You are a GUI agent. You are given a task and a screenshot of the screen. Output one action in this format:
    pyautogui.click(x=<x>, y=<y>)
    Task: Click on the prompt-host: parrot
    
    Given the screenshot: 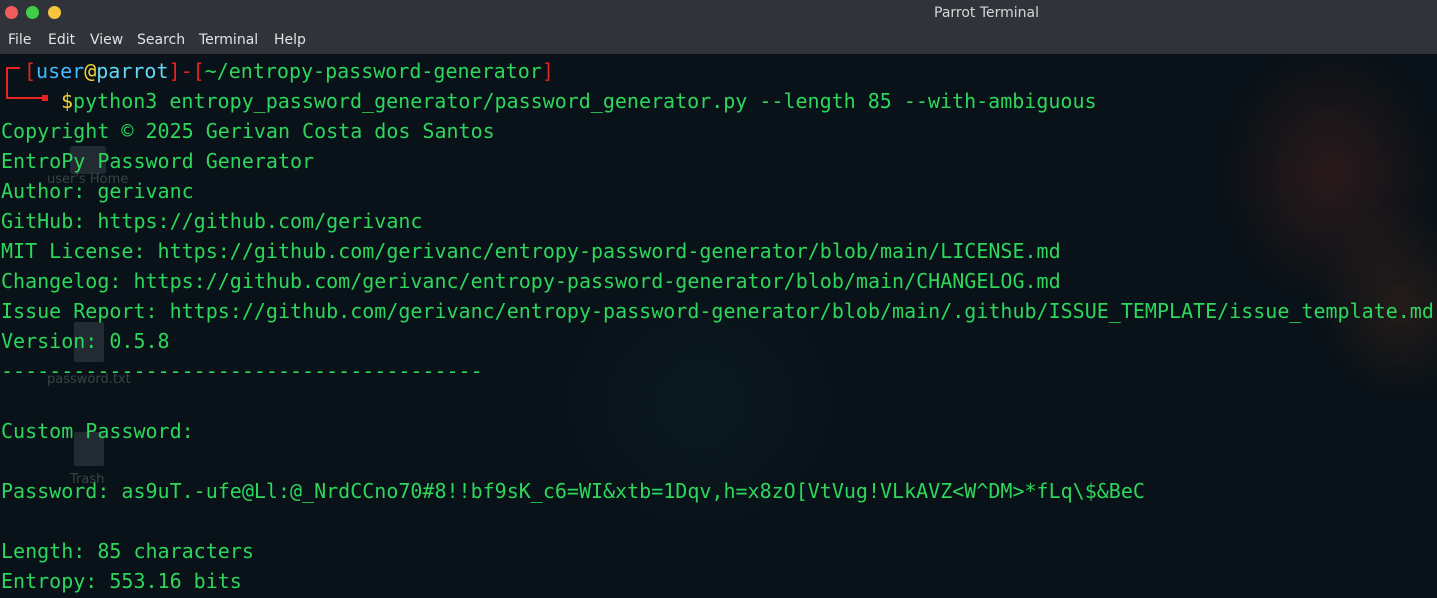 What is the action you would take?
    pyautogui.click(x=132, y=71)
    